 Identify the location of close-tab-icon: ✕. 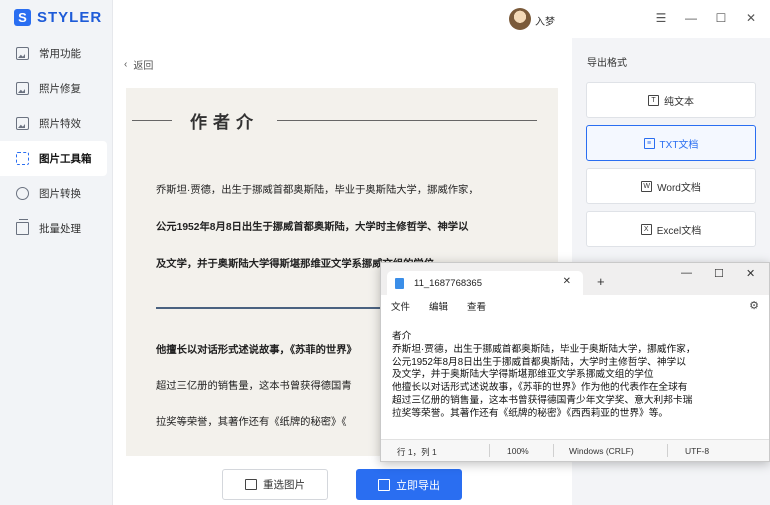
(567, 281).